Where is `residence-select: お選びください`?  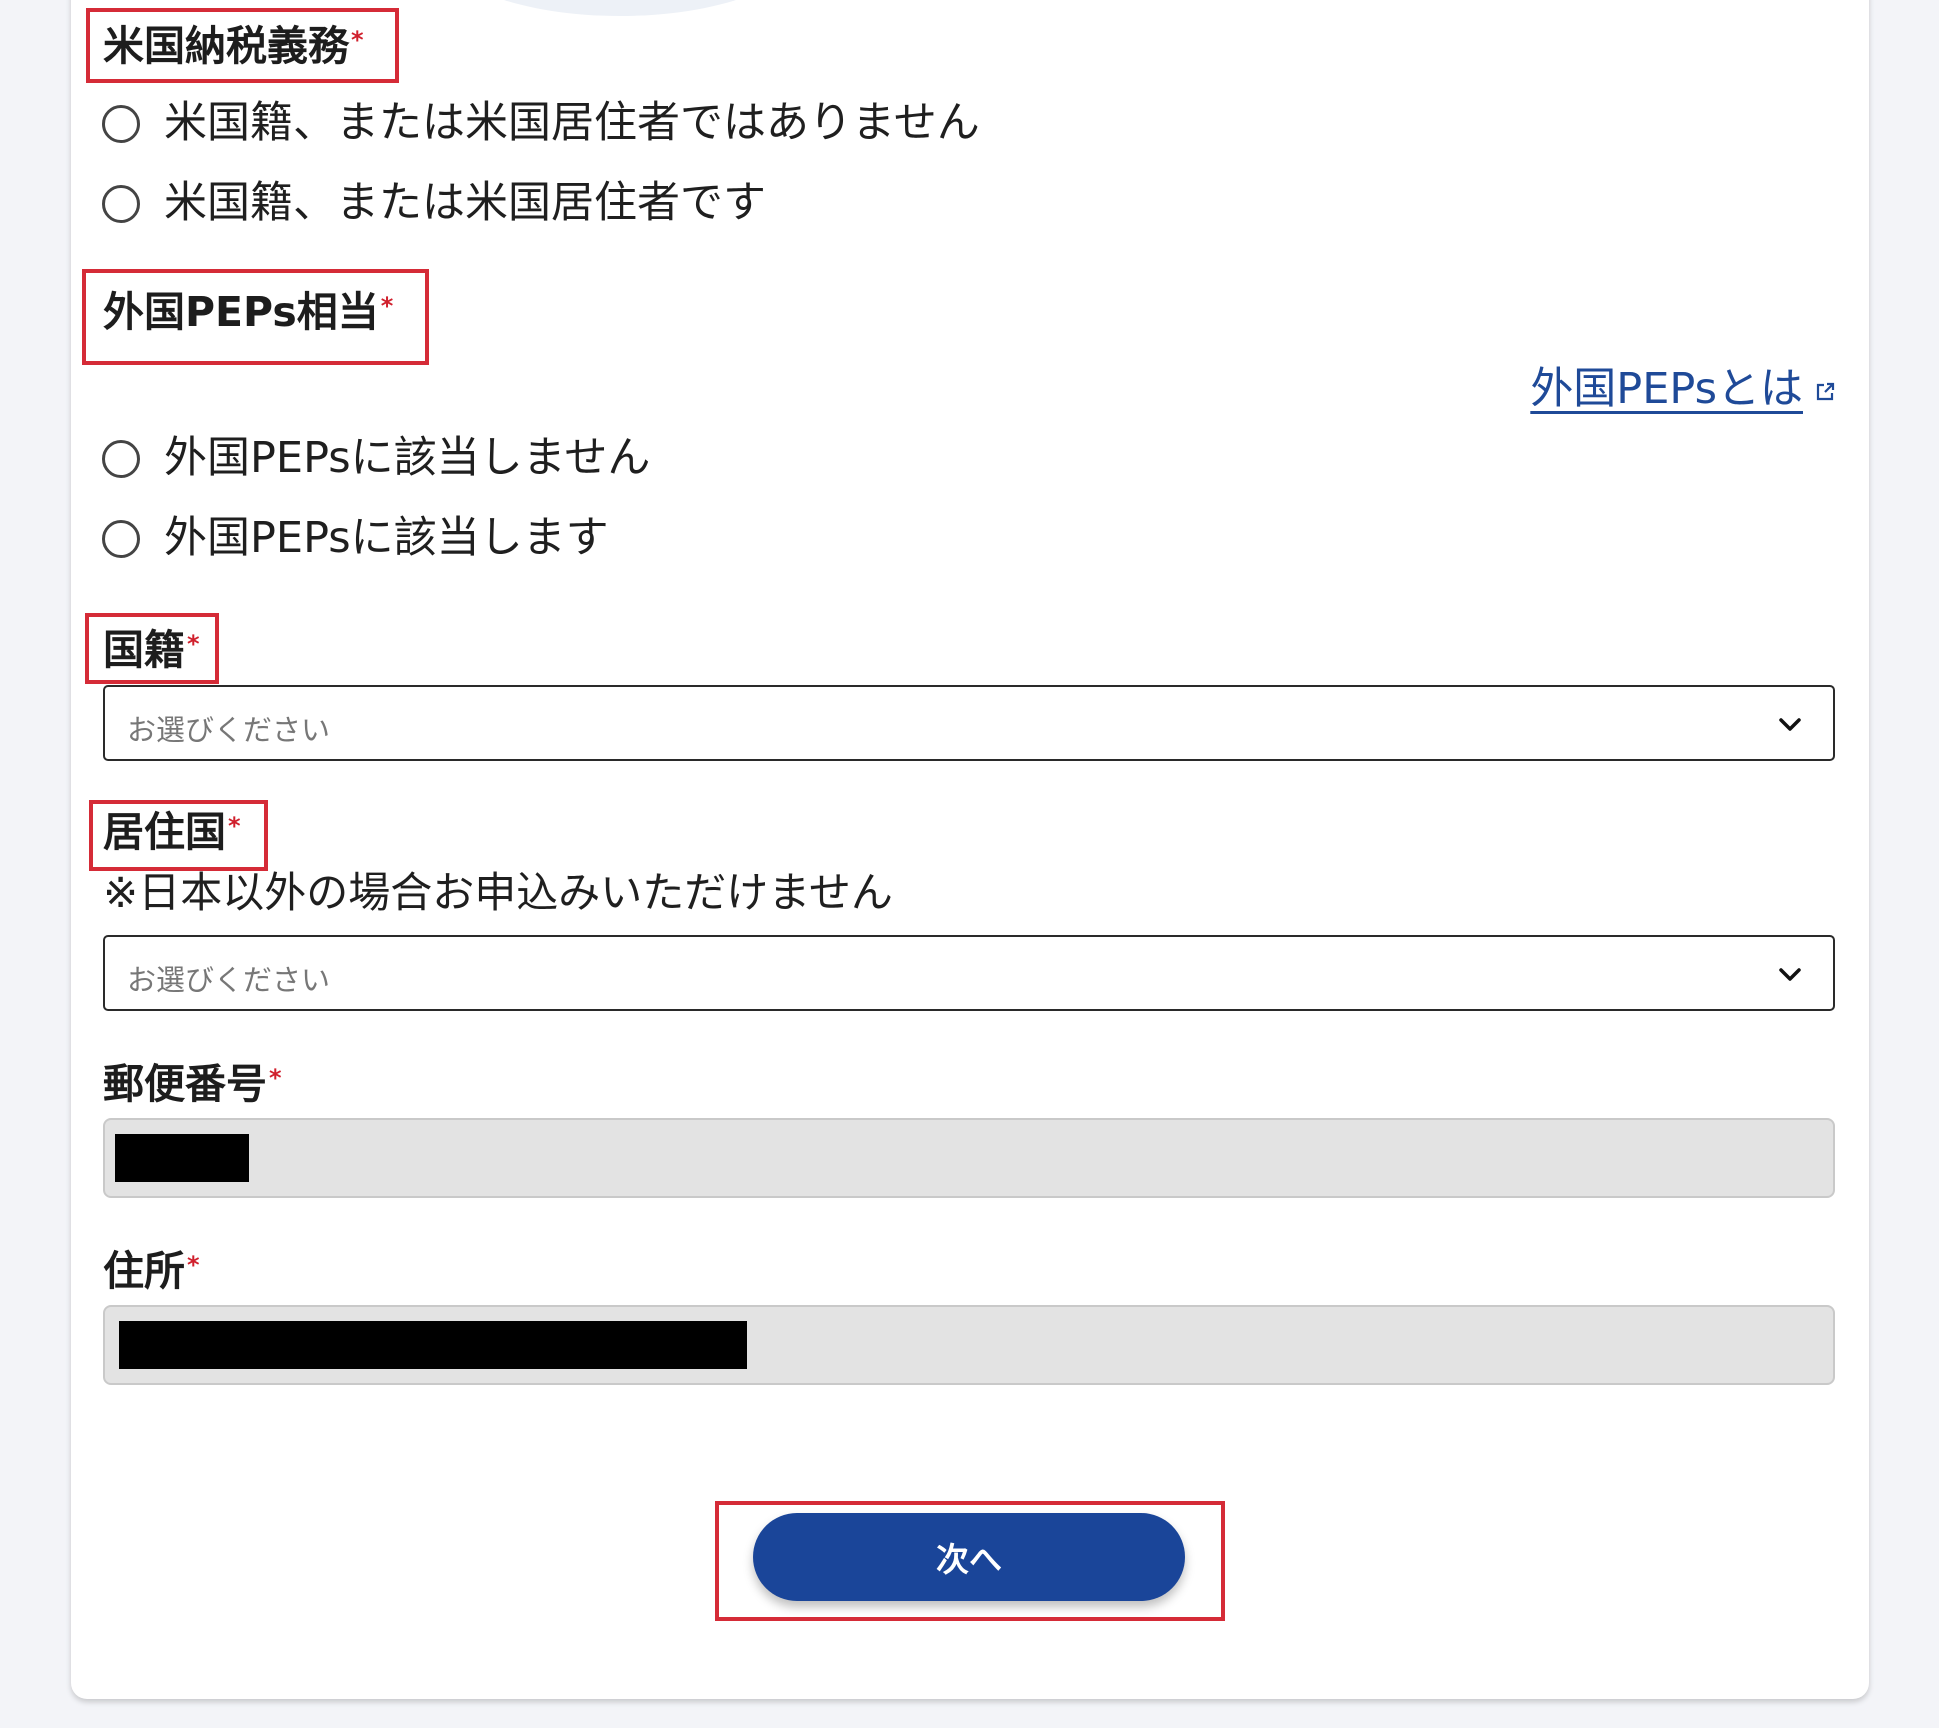 residence-select: お選びください is located at coordinates (969, 973).